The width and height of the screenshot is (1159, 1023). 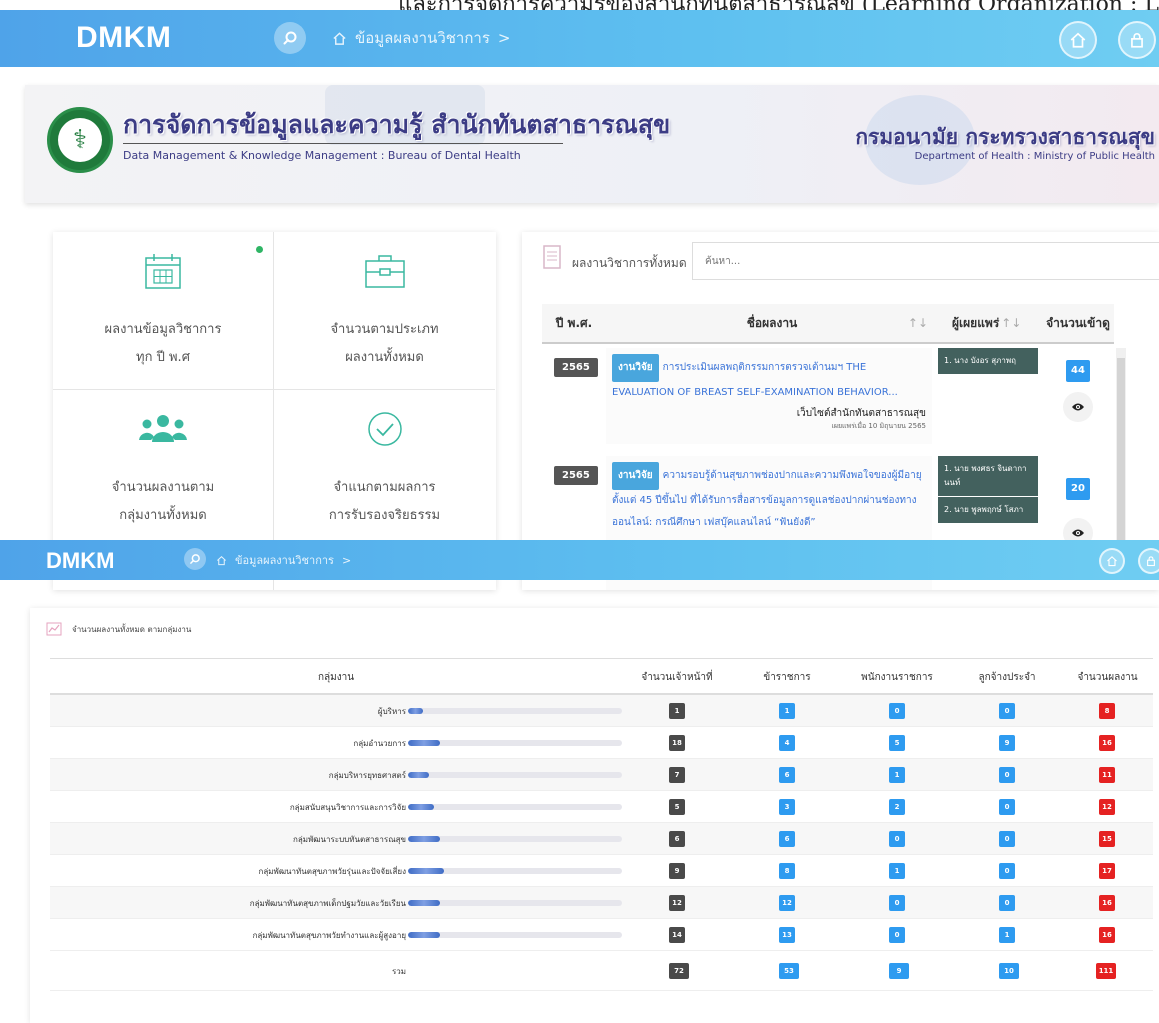 What do you see at coordinates (163, 501) in the screenshot?
I see `tile-label: จำนวนผลงานตาม กลุ่มงานทั้งหมด` at bounding box center [163, 501].